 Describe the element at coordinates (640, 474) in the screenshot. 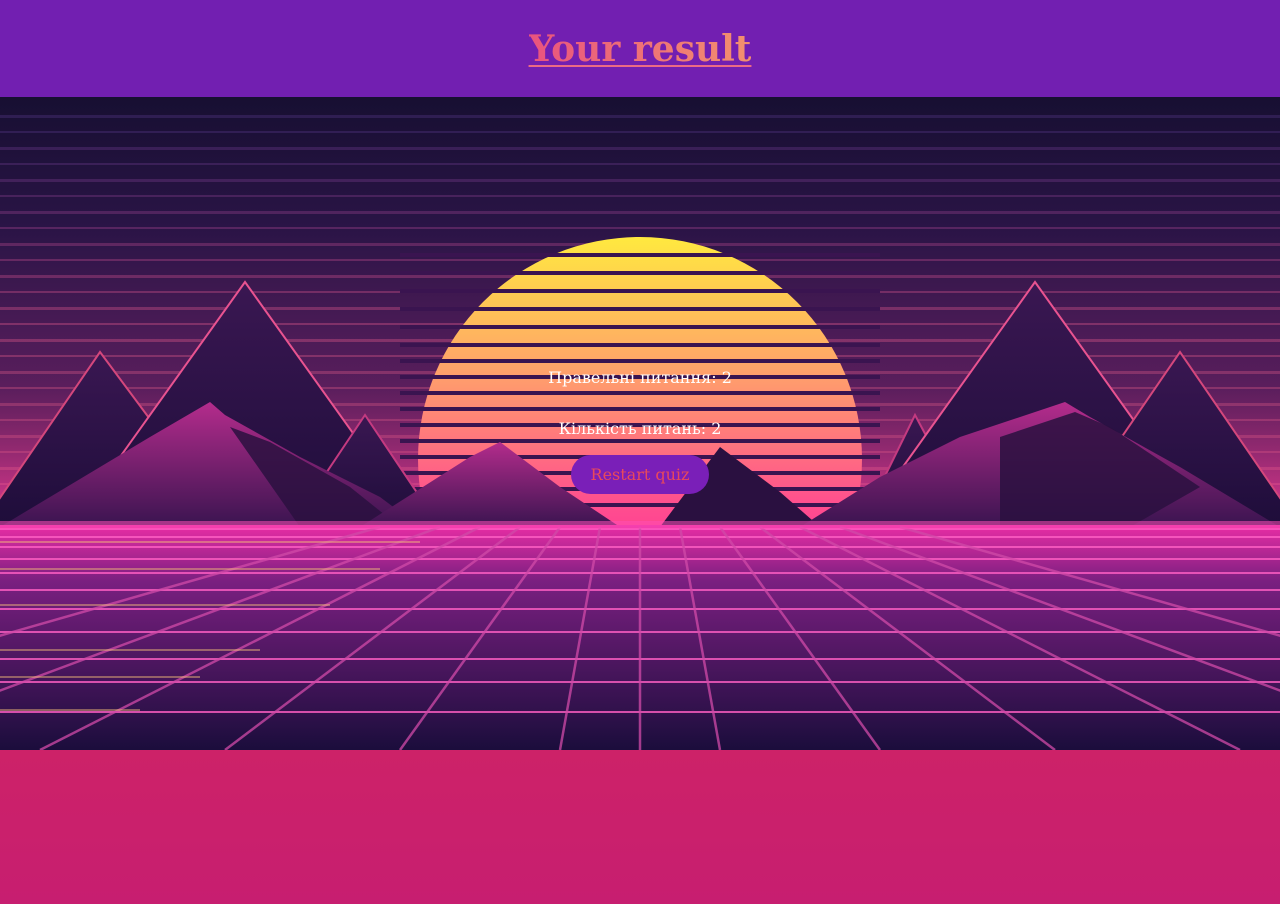

I see `restart-quiz-button: Restart quiz` at that location.